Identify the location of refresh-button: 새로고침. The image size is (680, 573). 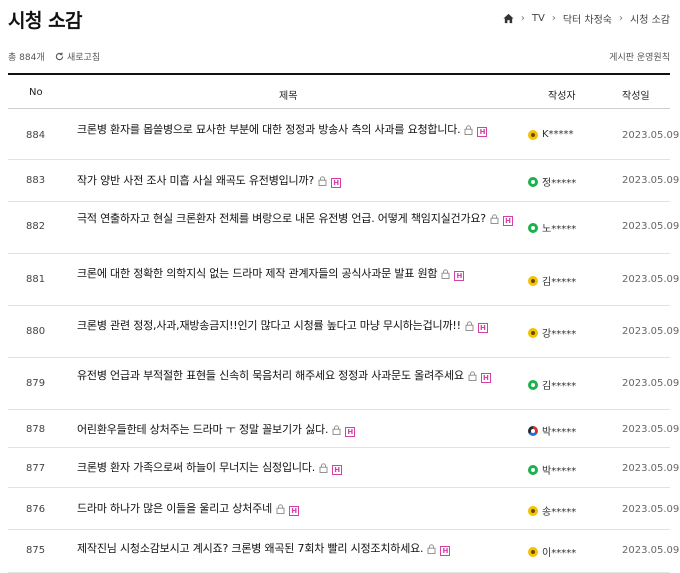
(77, 56).